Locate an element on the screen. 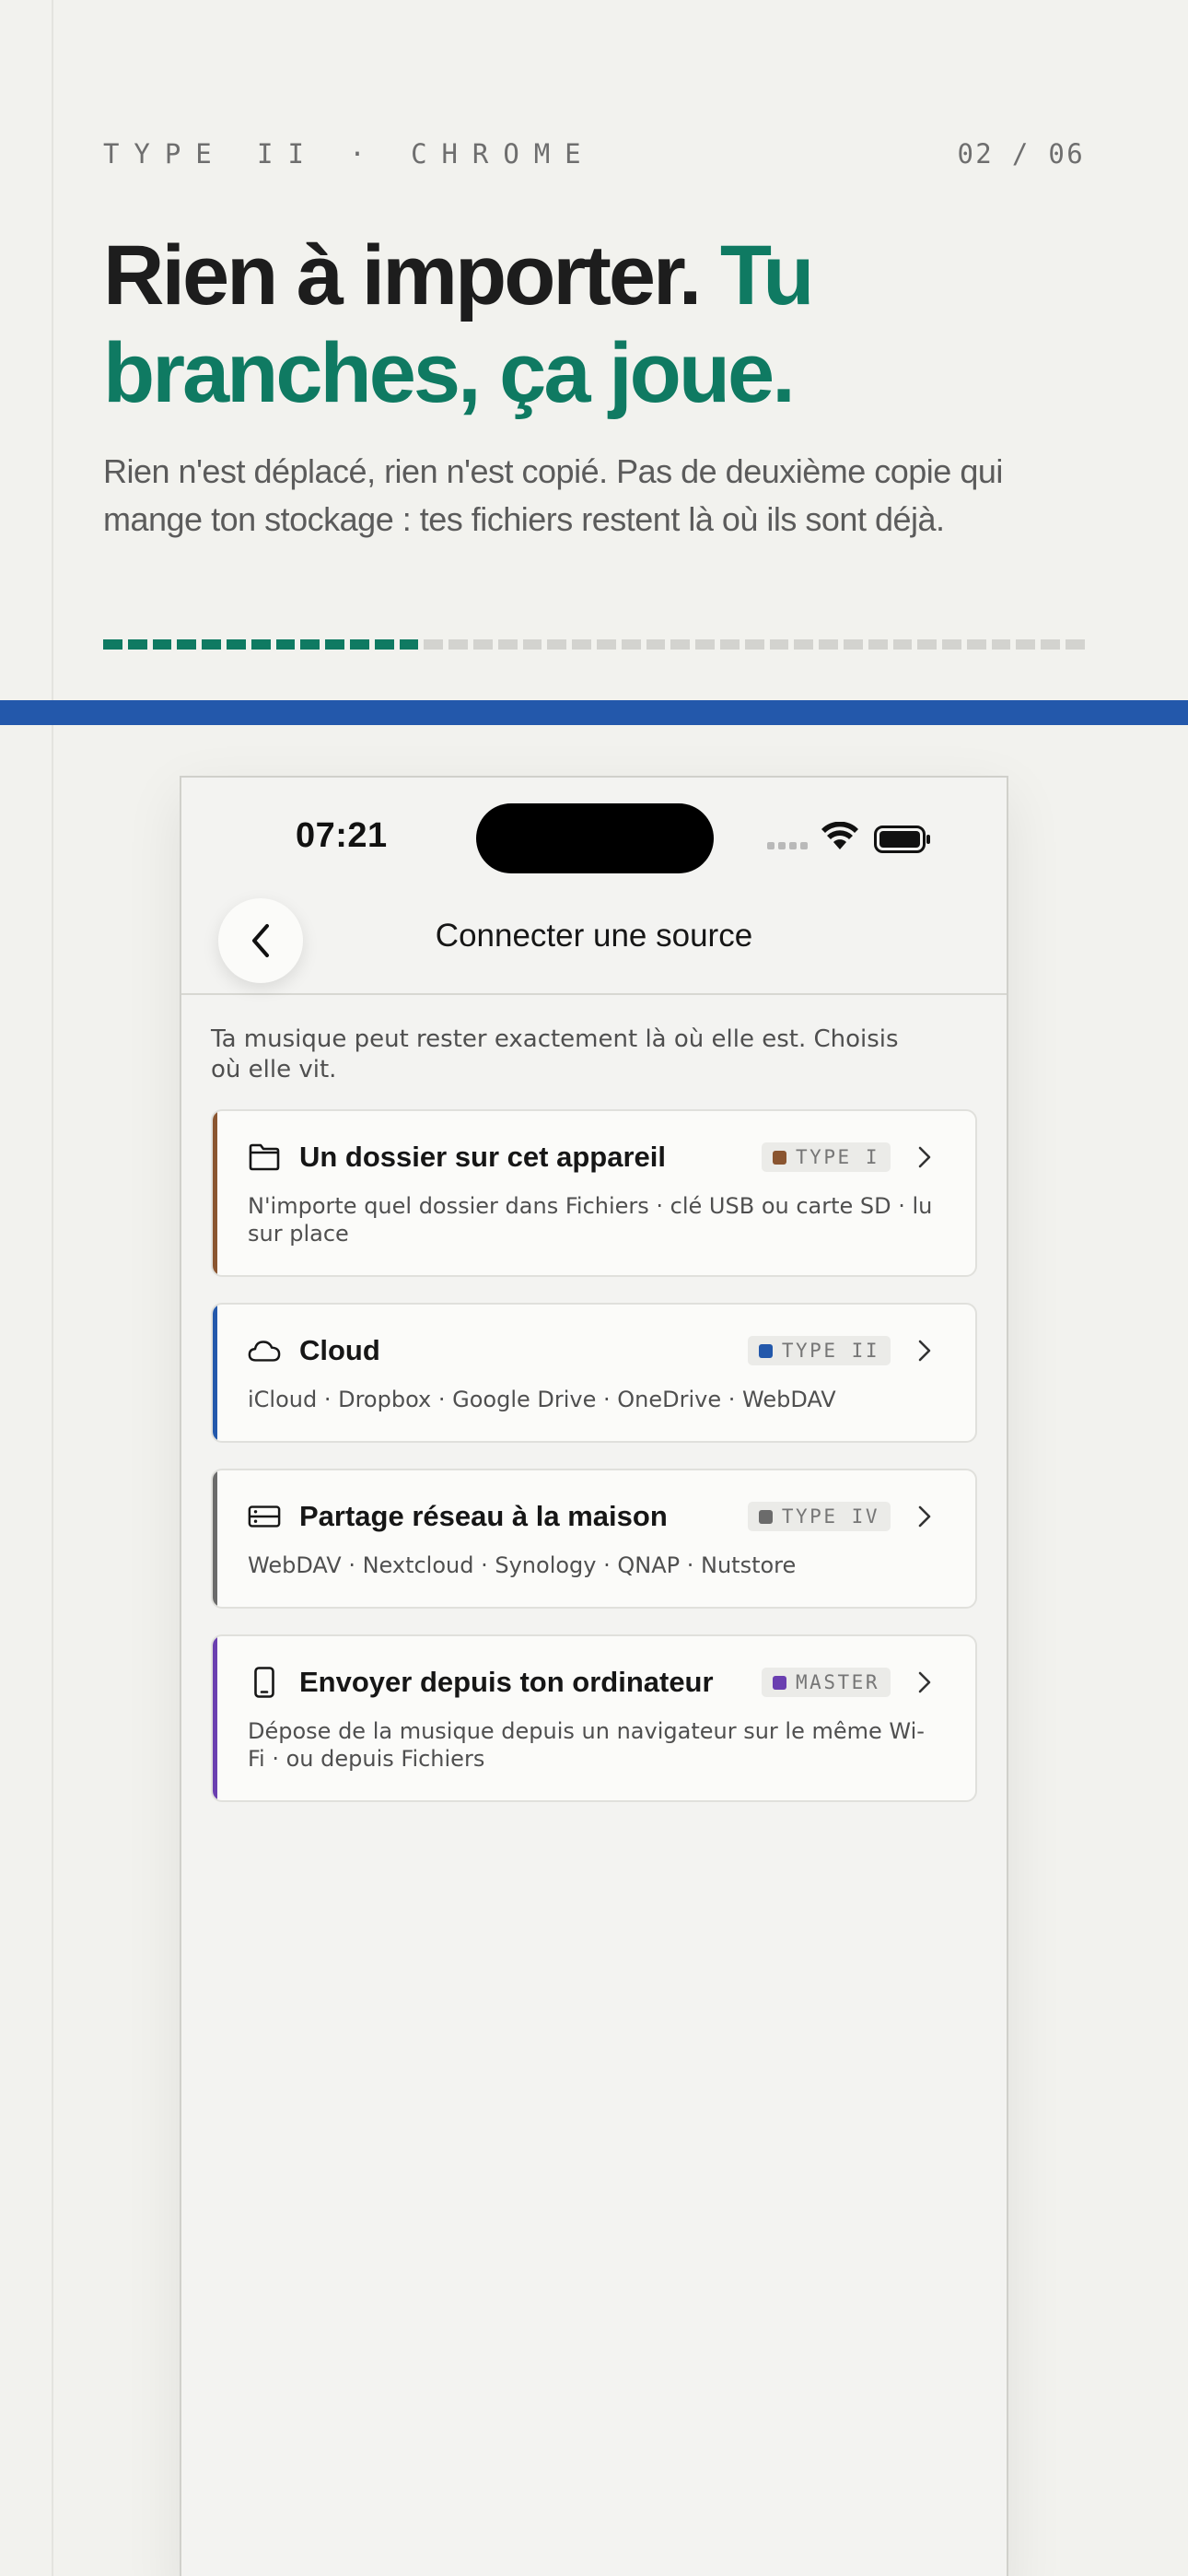 The image size is (1188, 2576). nav-bar: Connecter une source is located at coordinates (594, 946).